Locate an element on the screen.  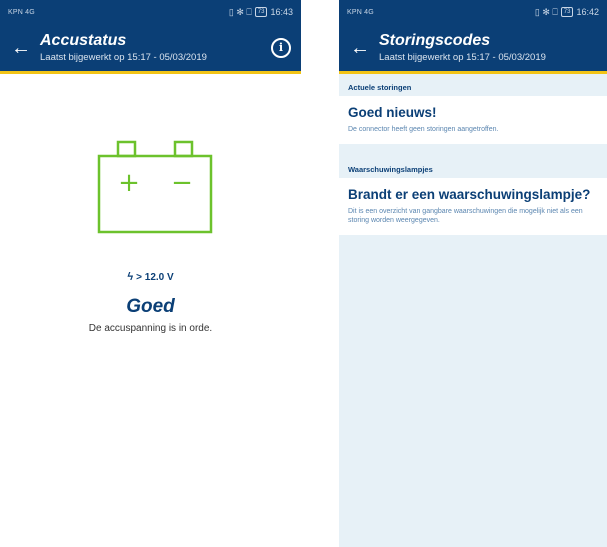
battery-minus-sign: − is located at coordinates (182, 183).